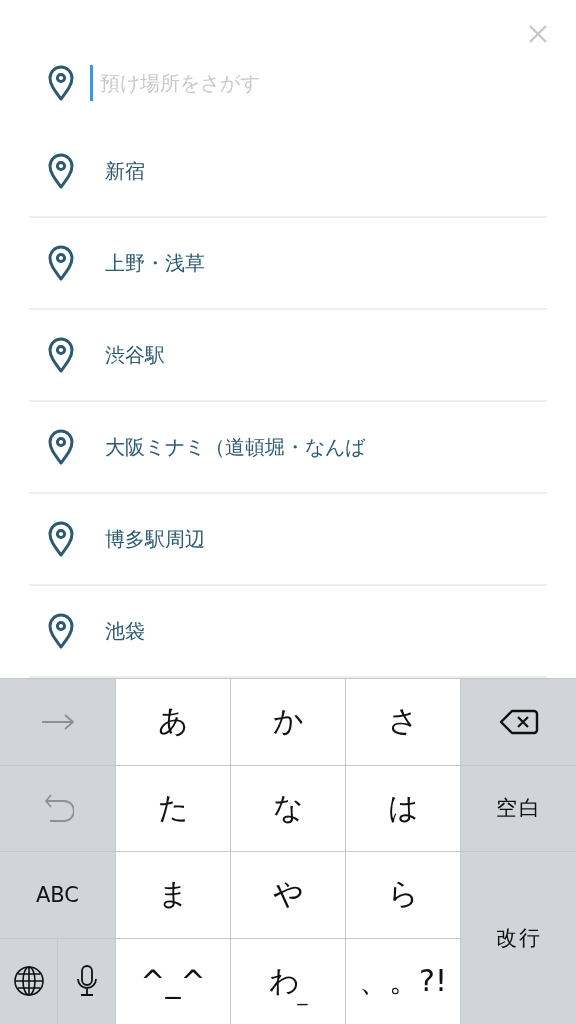 The image size is (576, 1024). What do you see at coordinates (173, 808) in the screenshot?
I see `keyboard-key: た` at bounding box center [173, 808].